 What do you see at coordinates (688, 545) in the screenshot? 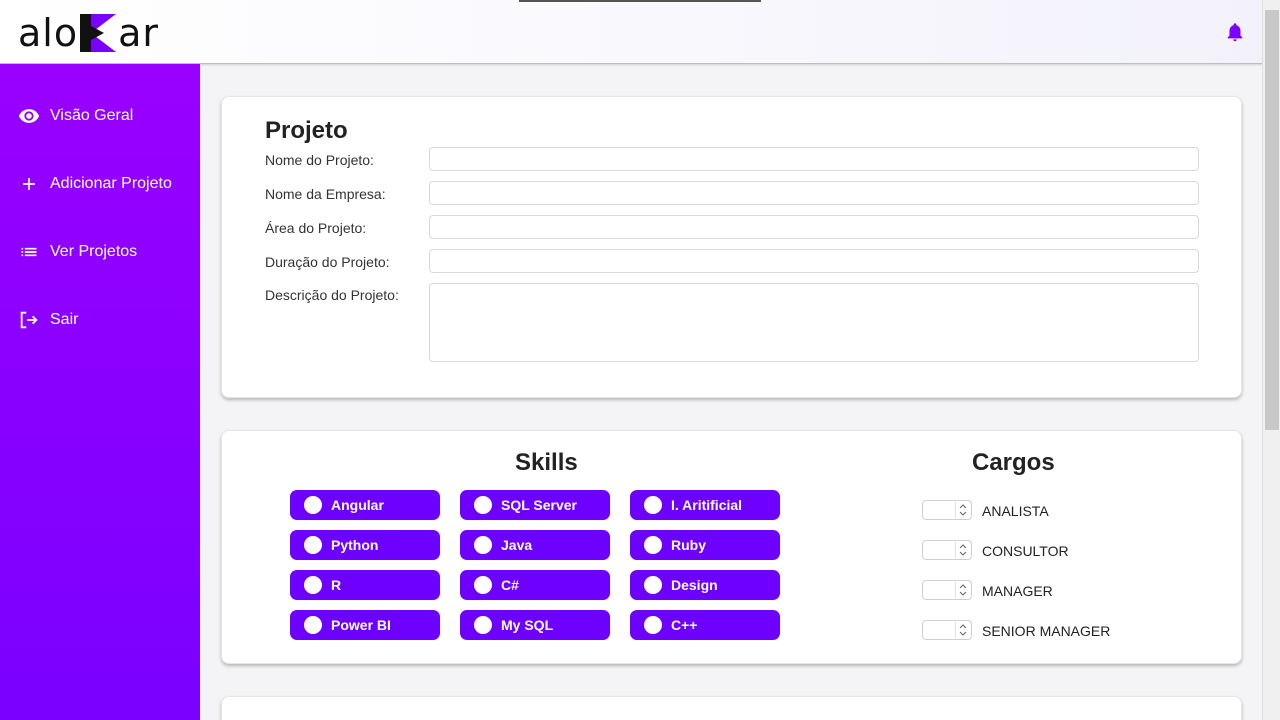
I see `skill-label: Ruby` at bounding box center [688, 545].